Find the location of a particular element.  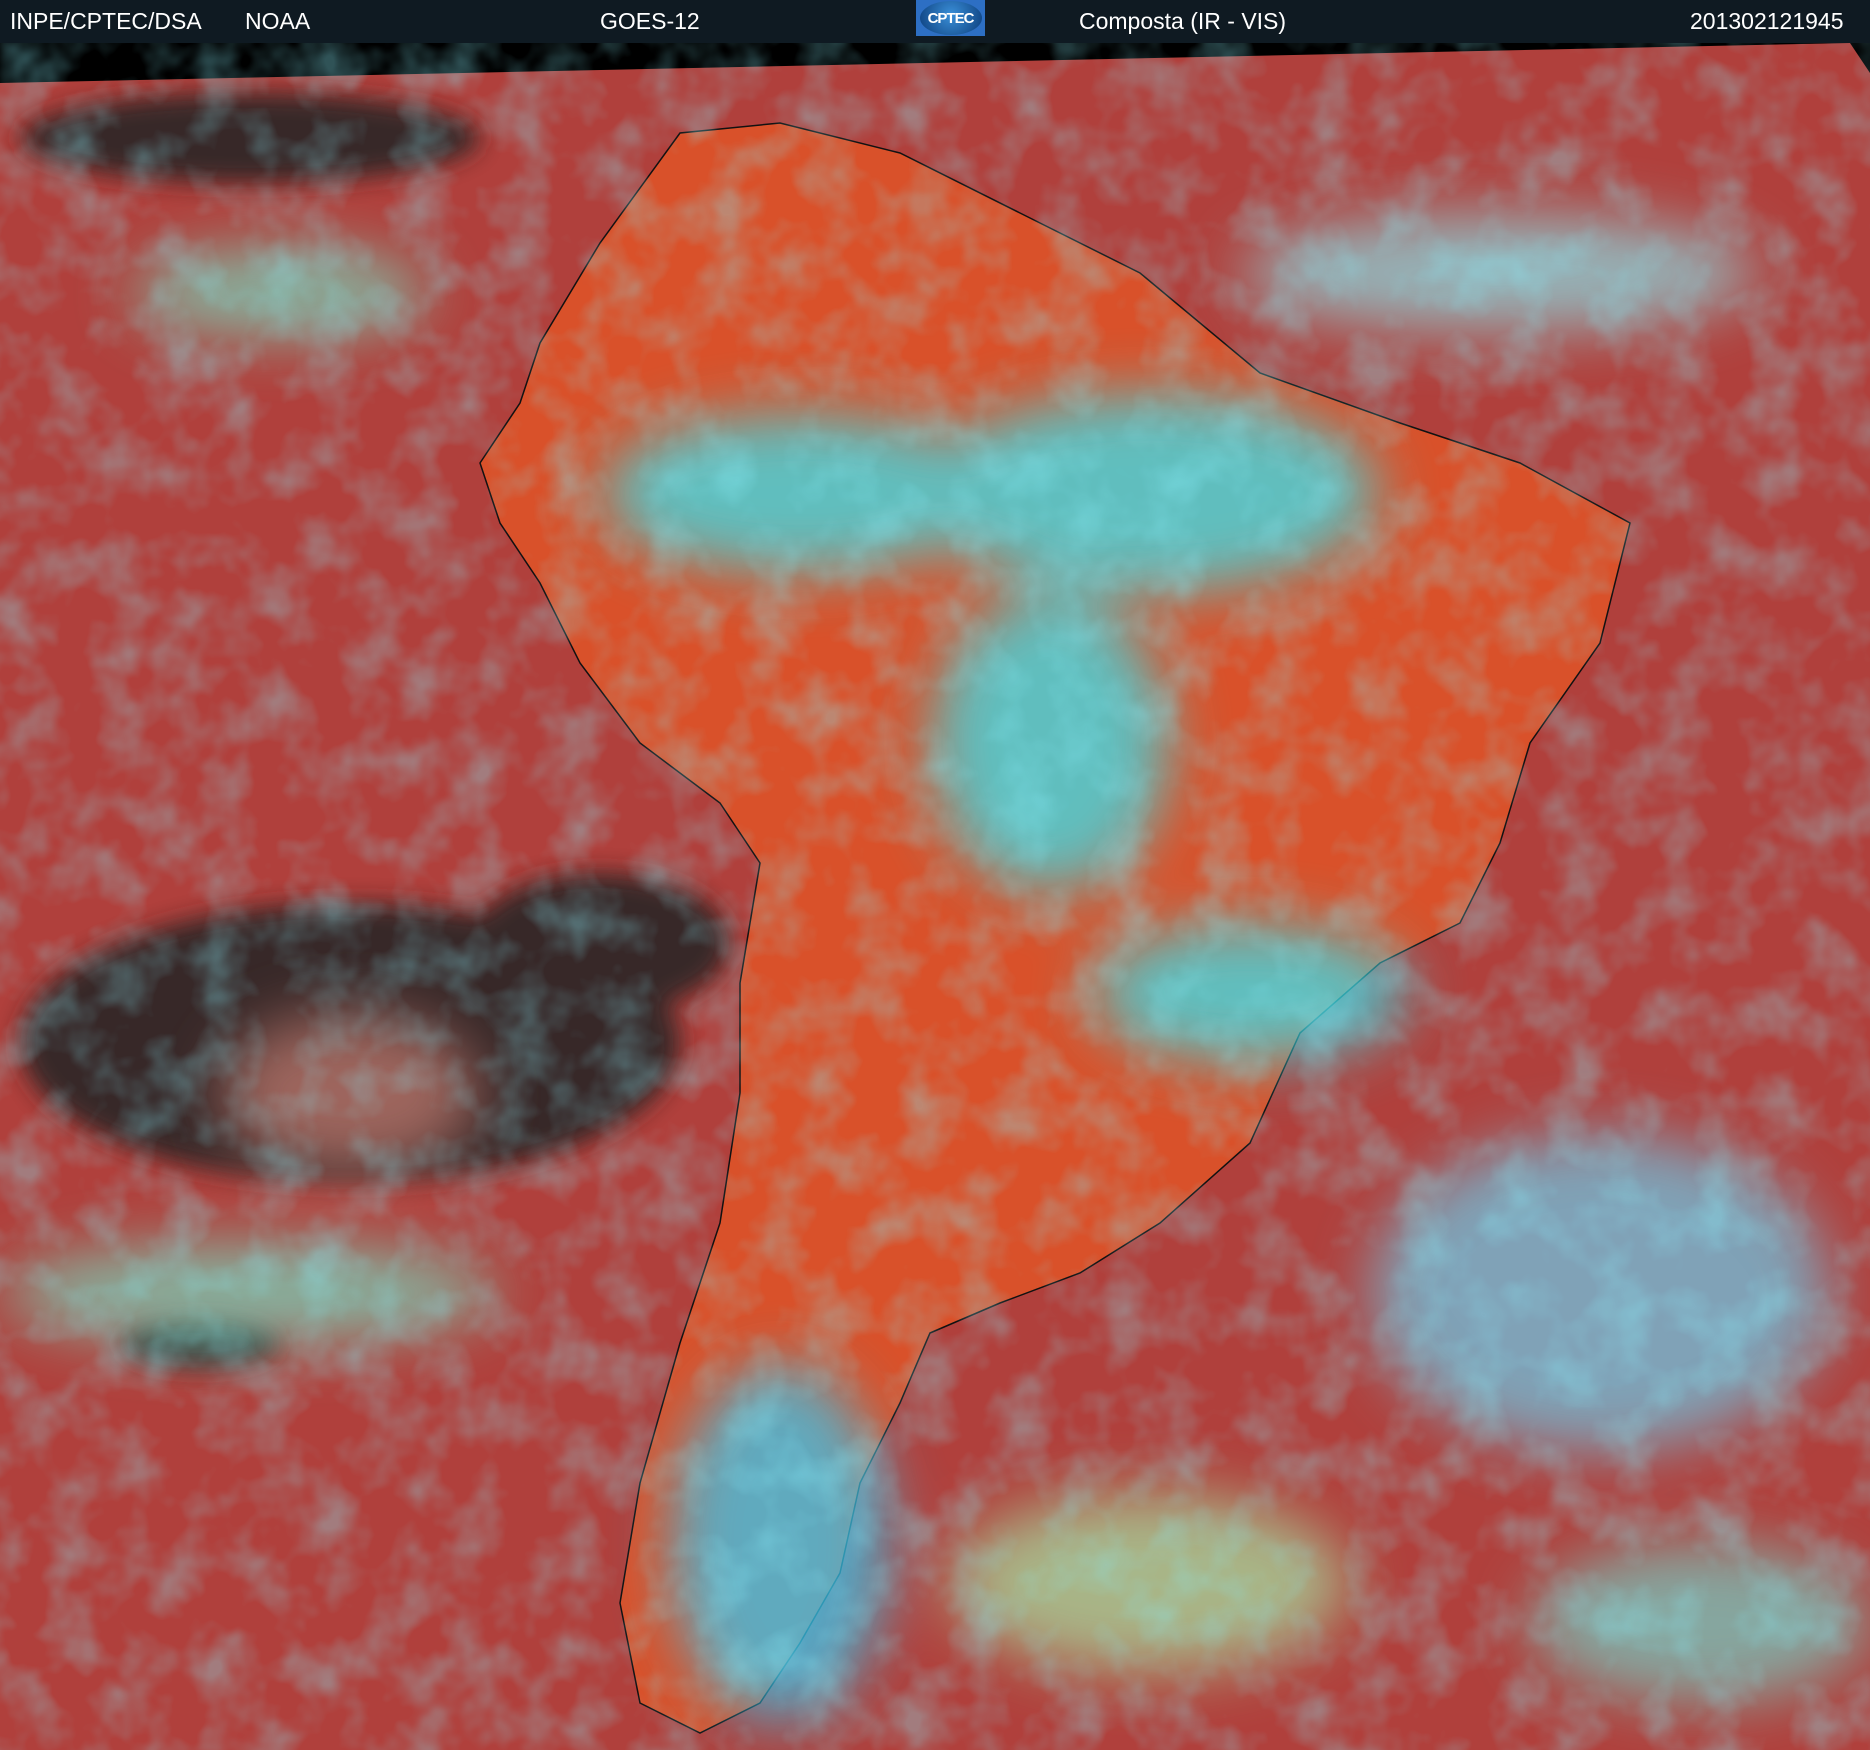

cptec-logo: CPTEC is located at coordinates (950, 18).